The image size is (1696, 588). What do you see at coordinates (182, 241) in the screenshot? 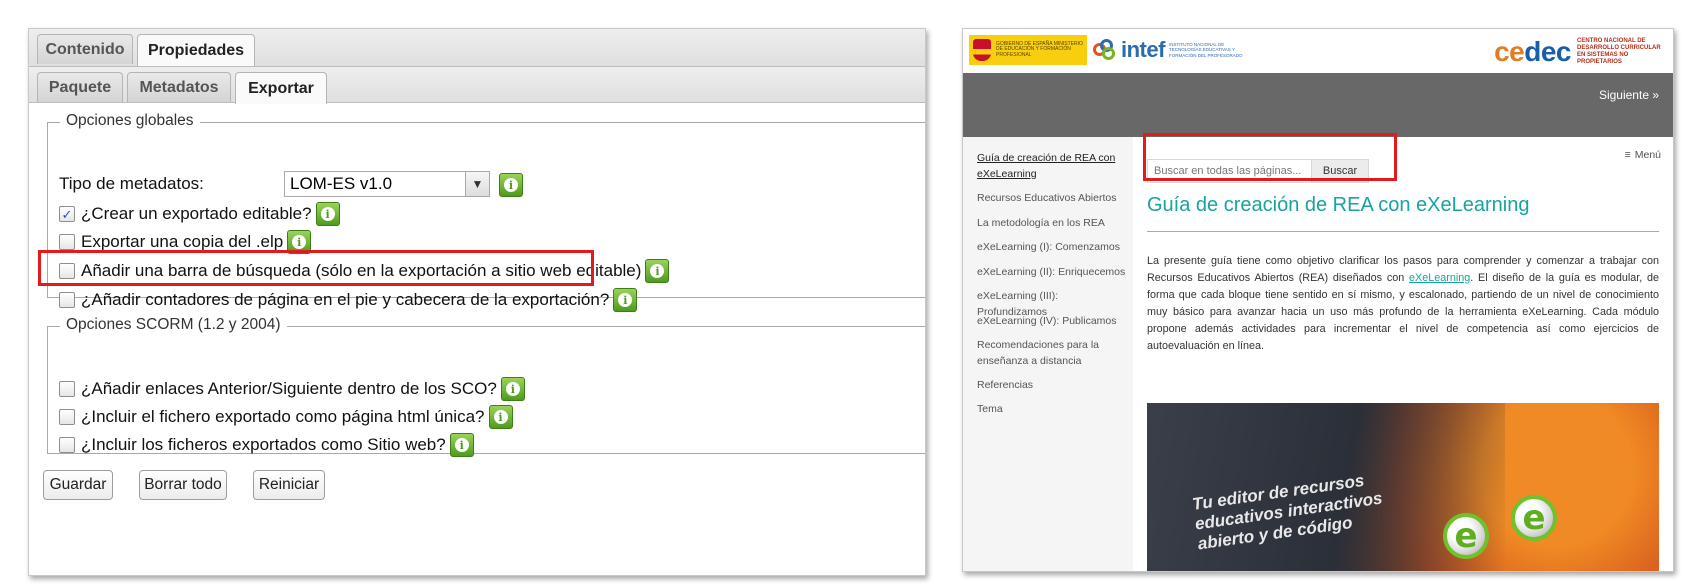
I see `option-label: Exportar una copia del .elp` at bounding box center [182, 241].